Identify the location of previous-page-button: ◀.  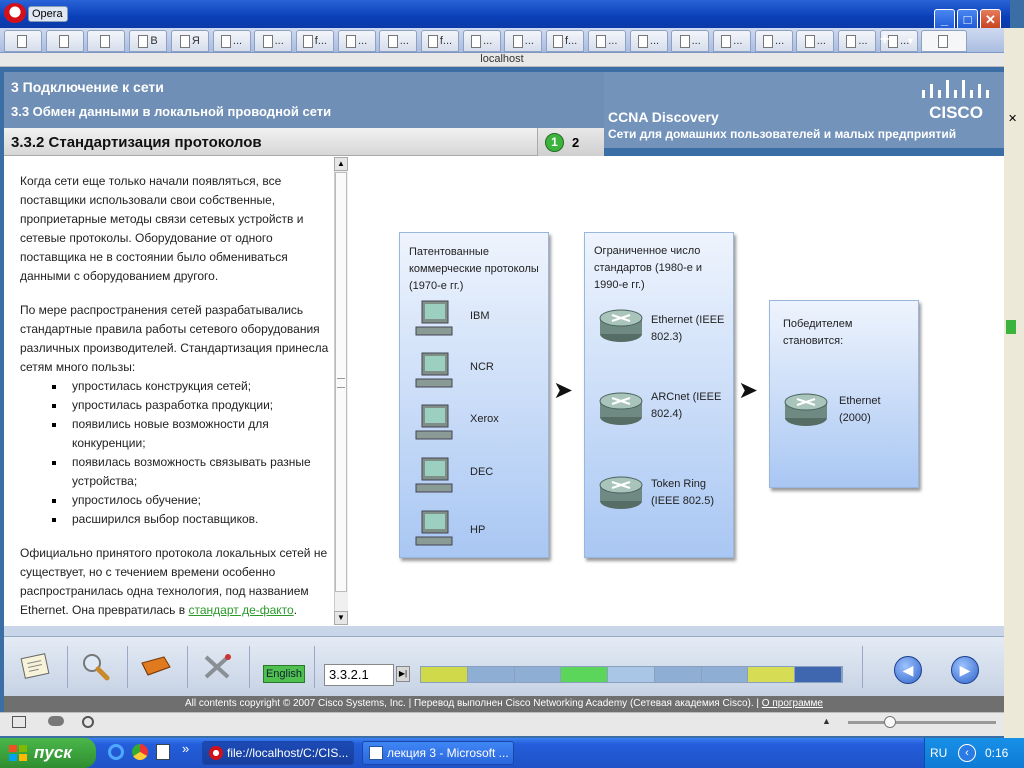
(908, 670).